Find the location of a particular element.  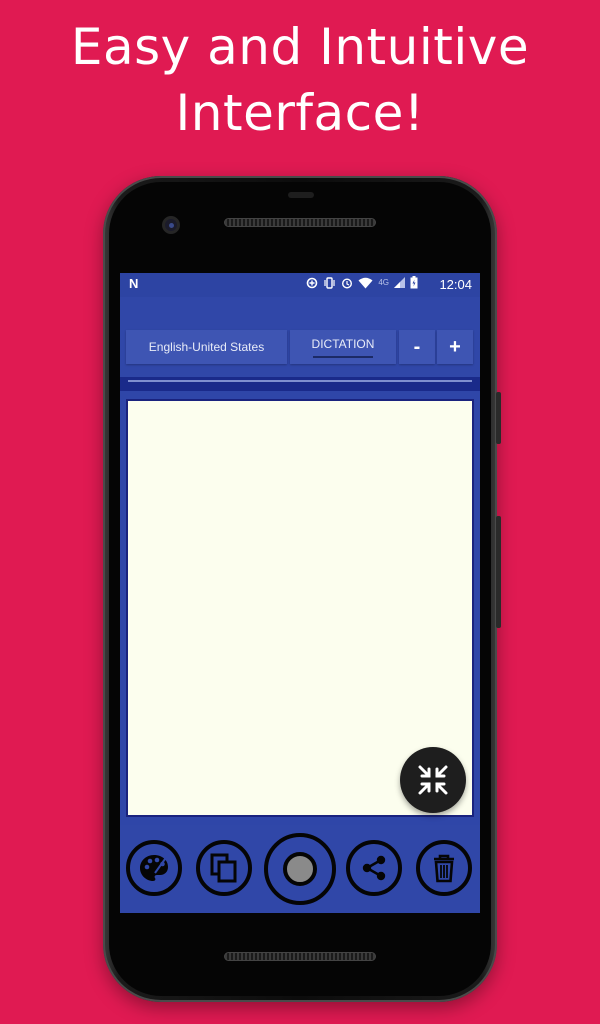

promo-headline: Easy and Intuitive Interface! is located at coordinates (300, 80).